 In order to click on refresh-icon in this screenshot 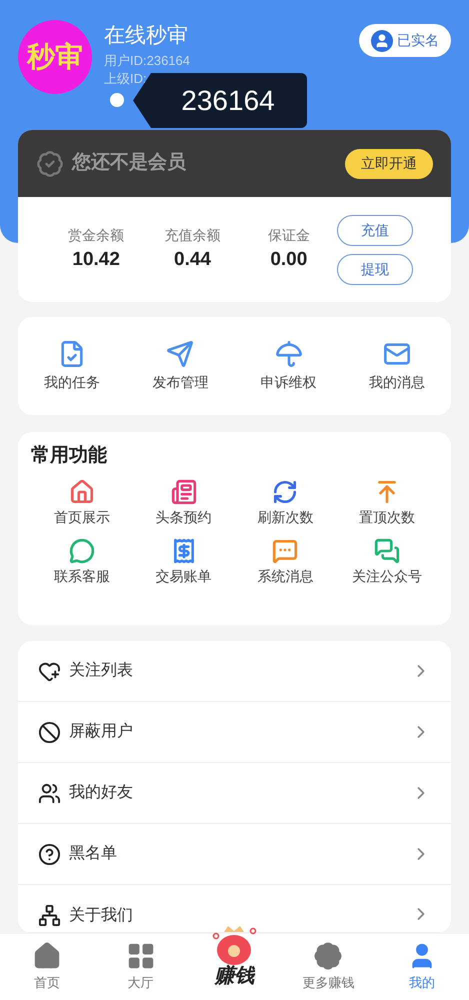, I will do `click(285, 491)`.